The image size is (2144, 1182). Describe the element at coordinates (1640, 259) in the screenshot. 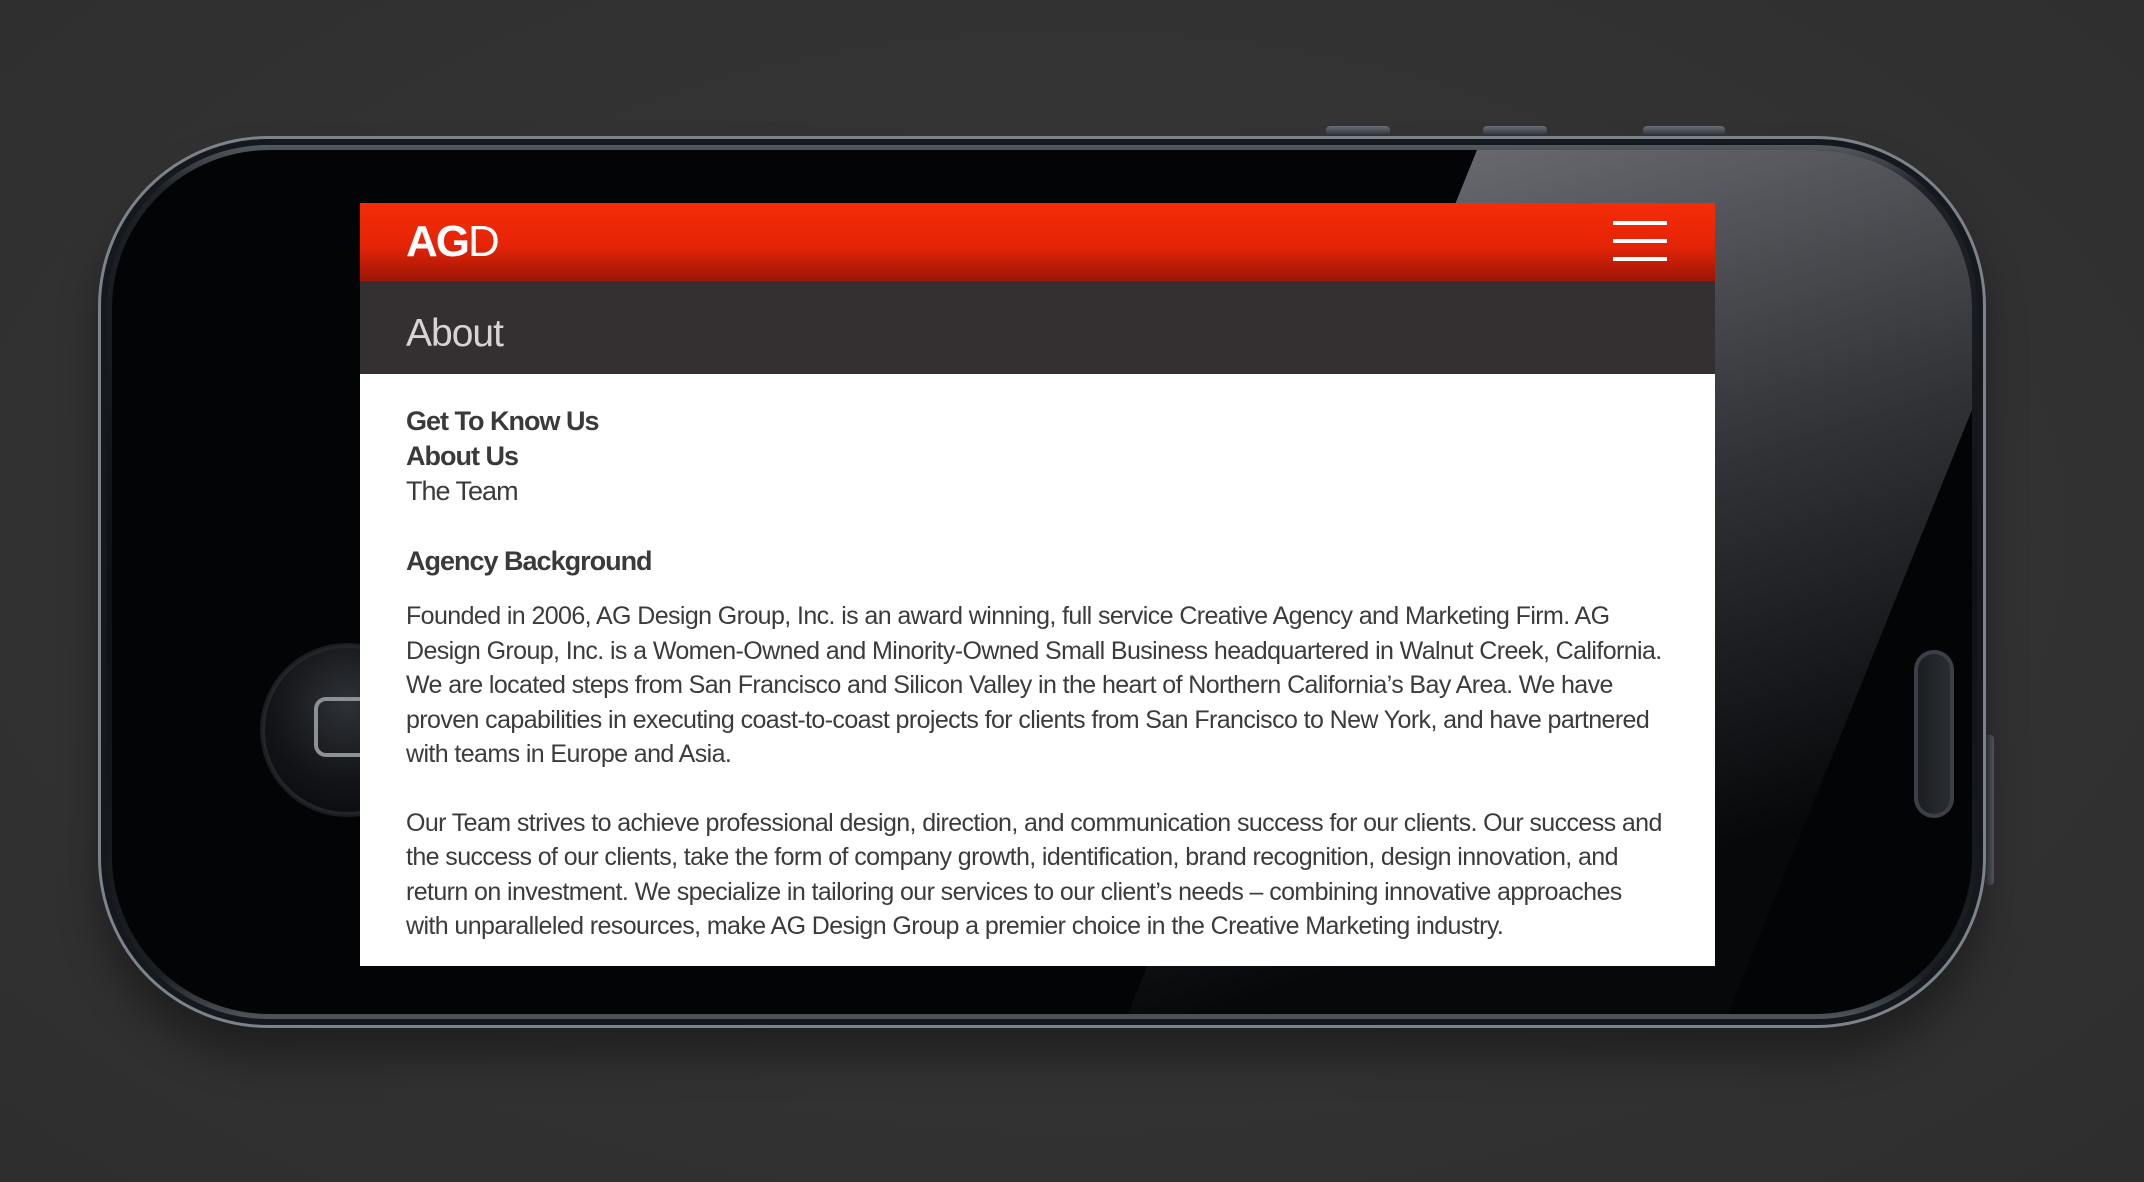

I see `menu-bar-bottom` at that location.